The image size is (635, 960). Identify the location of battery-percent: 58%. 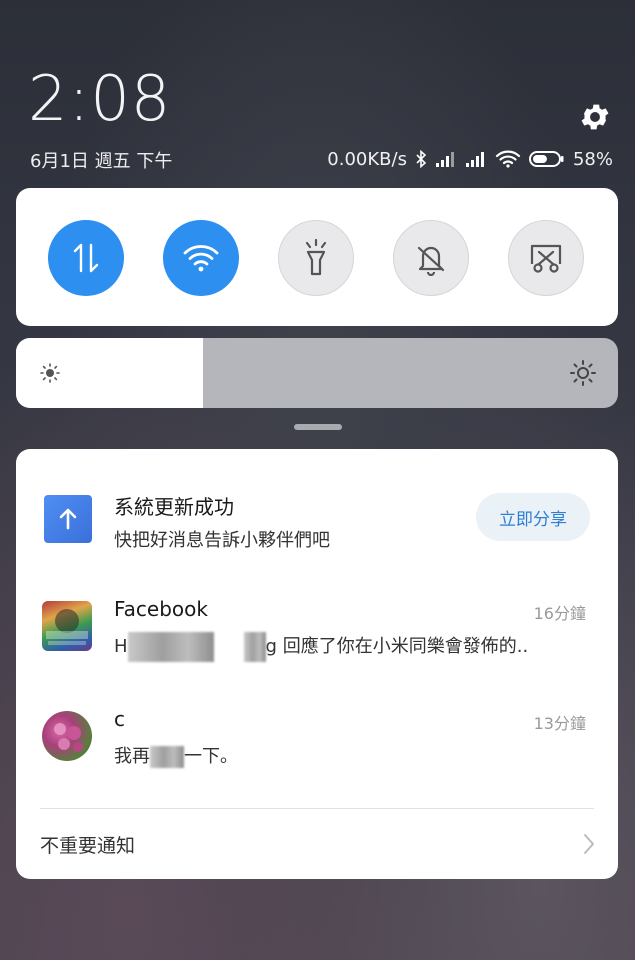
(592, 159).